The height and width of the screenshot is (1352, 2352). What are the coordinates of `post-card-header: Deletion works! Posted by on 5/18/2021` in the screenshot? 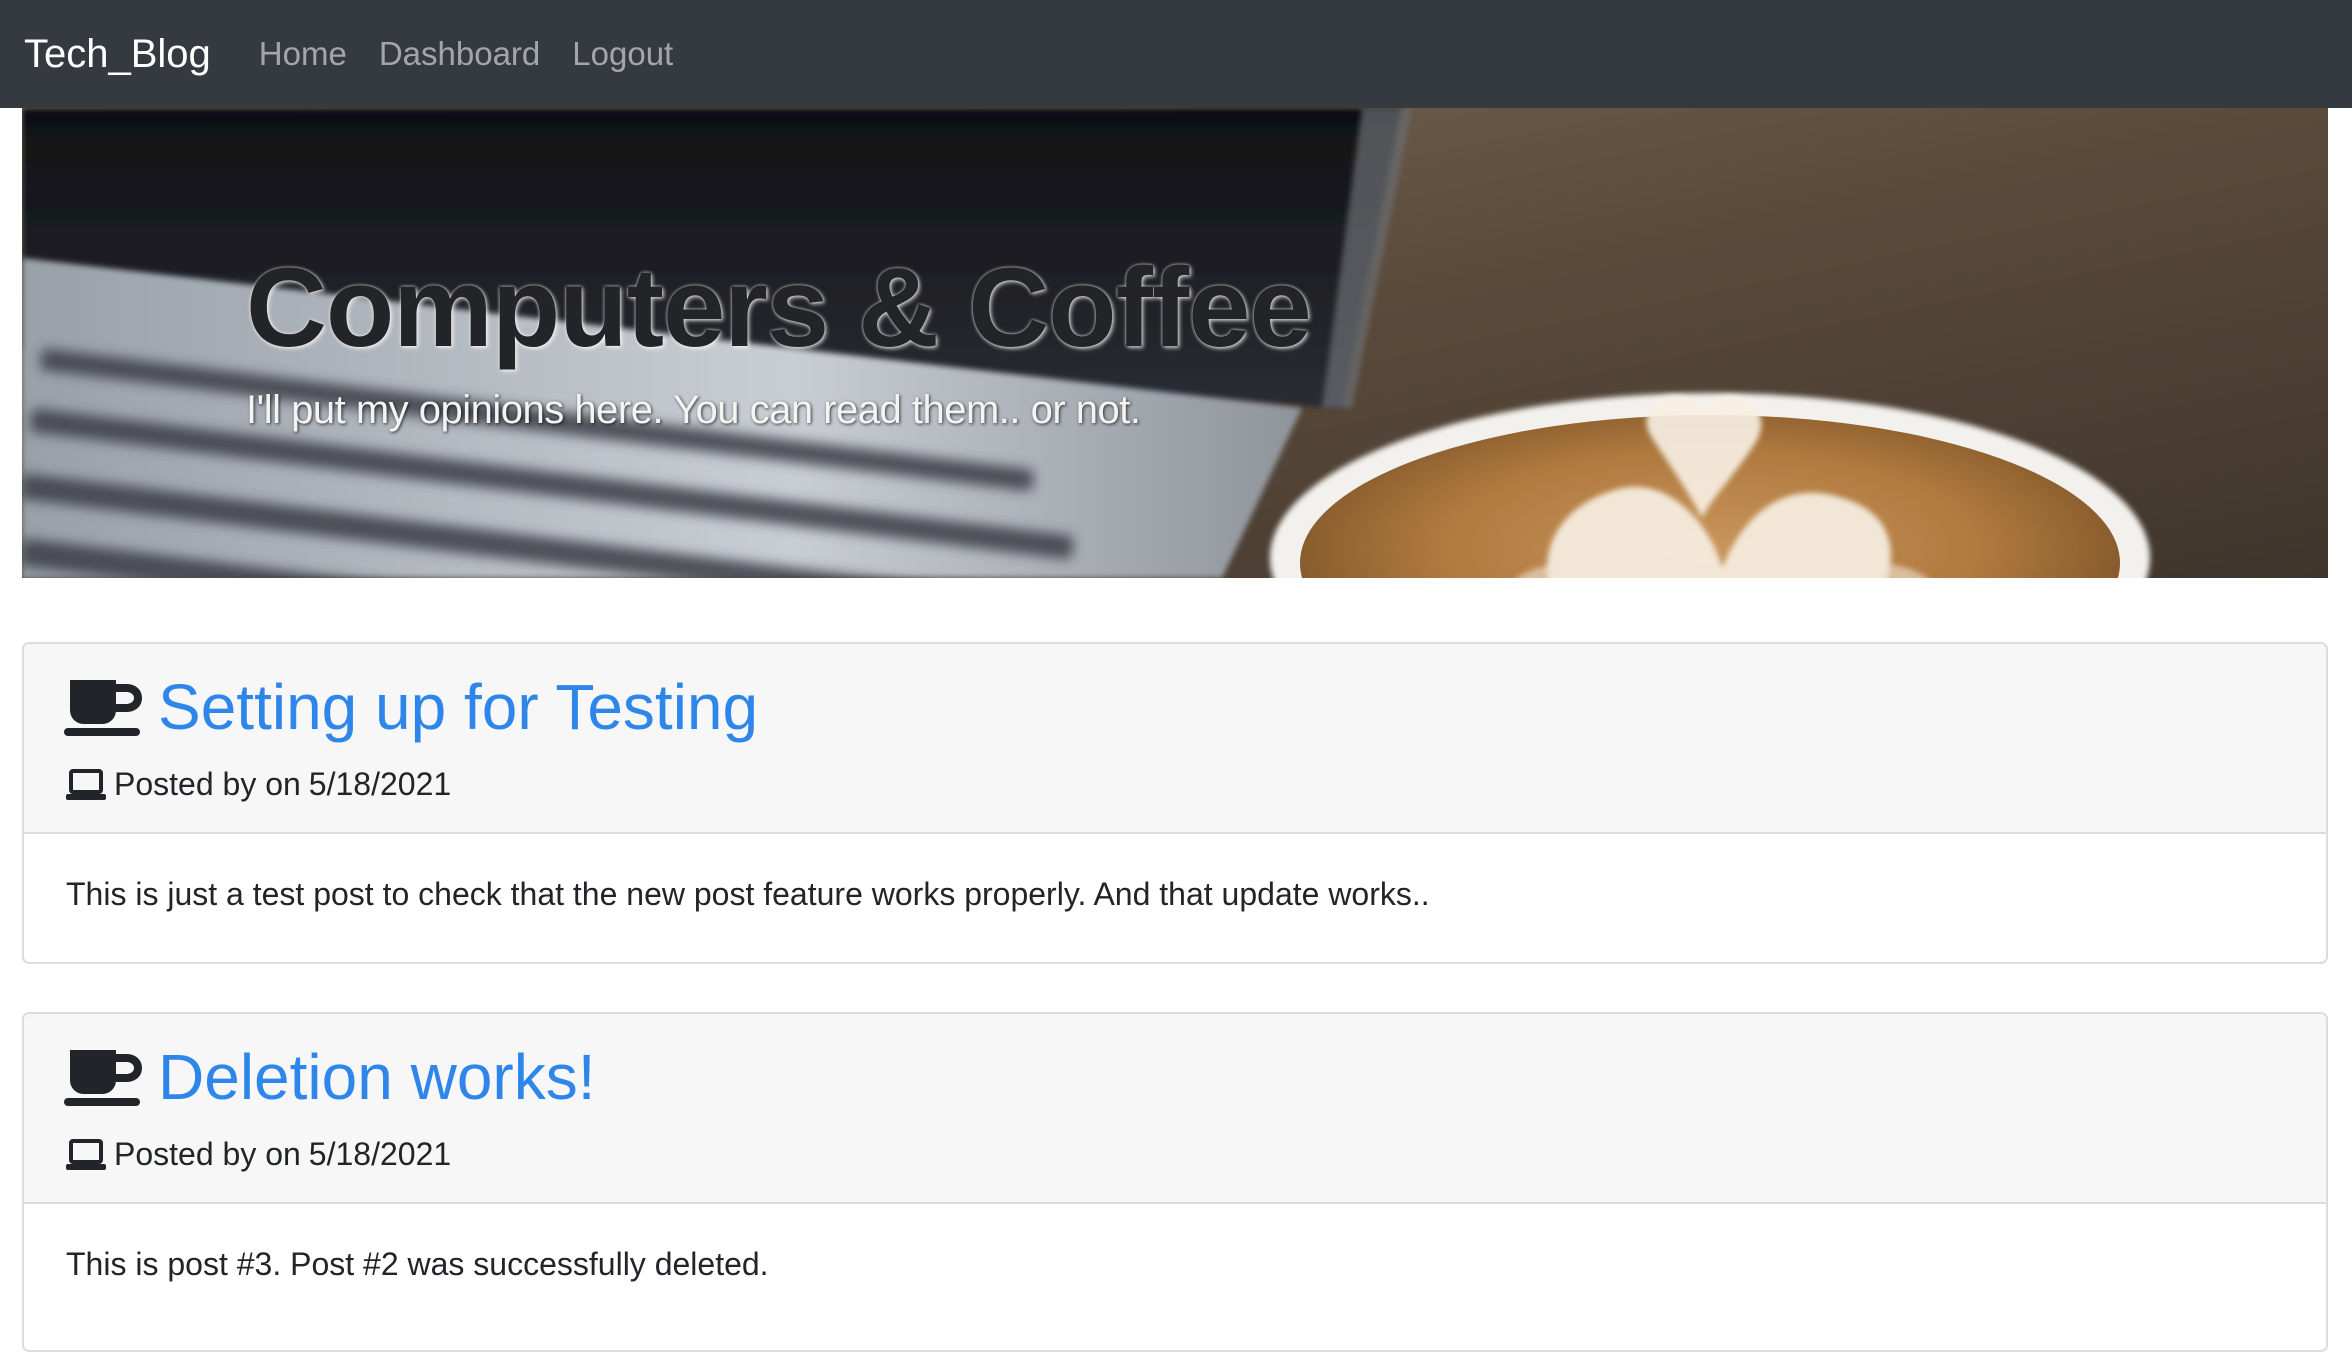 It's located at (1175, 1109).